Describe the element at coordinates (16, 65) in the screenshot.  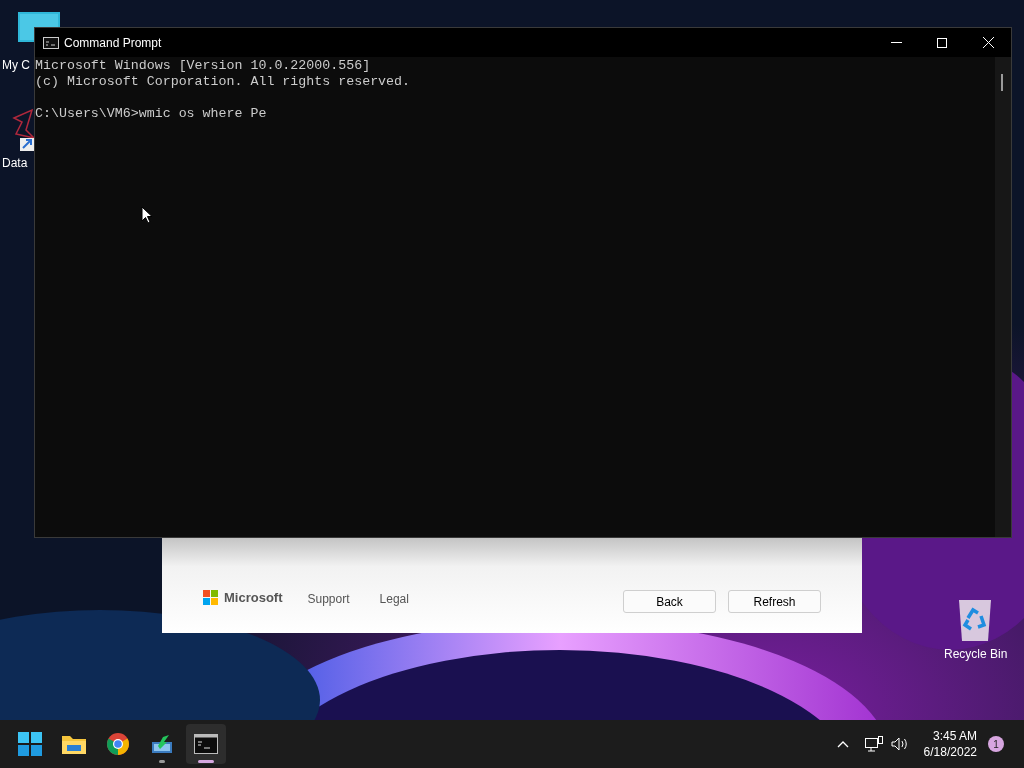
I see `desktop-icon-label: My C` at that location.